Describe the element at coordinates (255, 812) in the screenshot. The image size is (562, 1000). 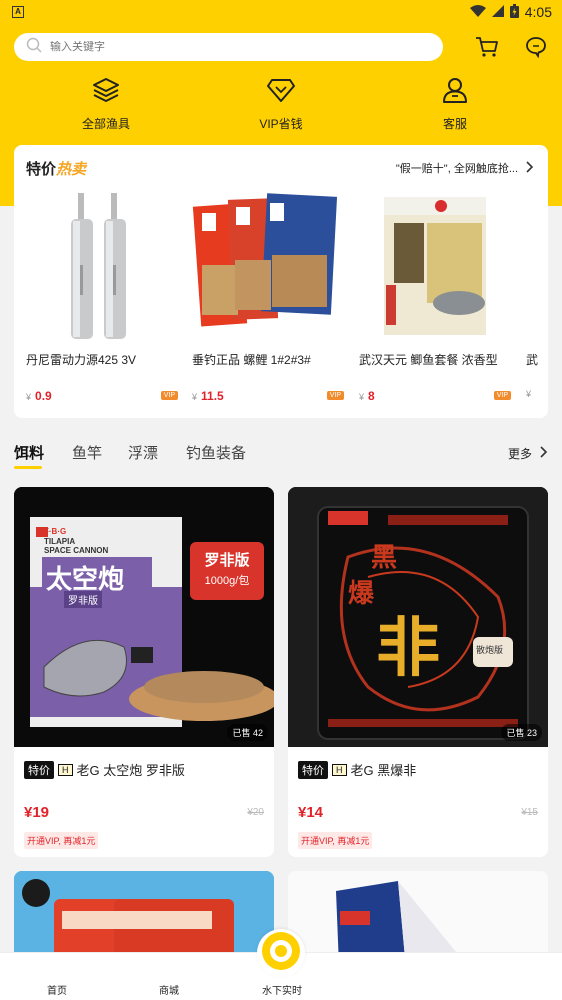
I see `product-original-price: ¥20` at that location.